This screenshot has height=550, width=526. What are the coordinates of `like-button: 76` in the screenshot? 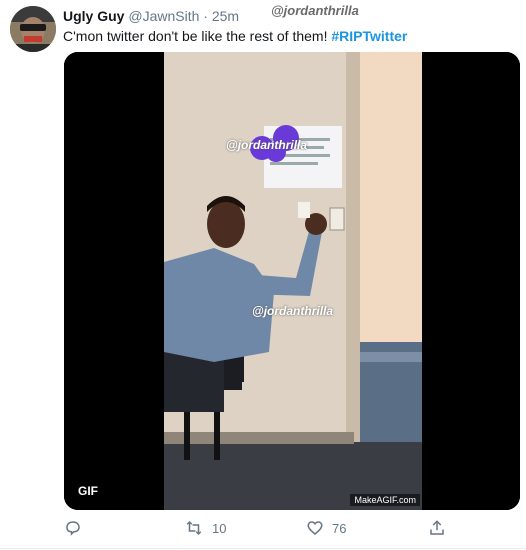 It's located at (326, 528).